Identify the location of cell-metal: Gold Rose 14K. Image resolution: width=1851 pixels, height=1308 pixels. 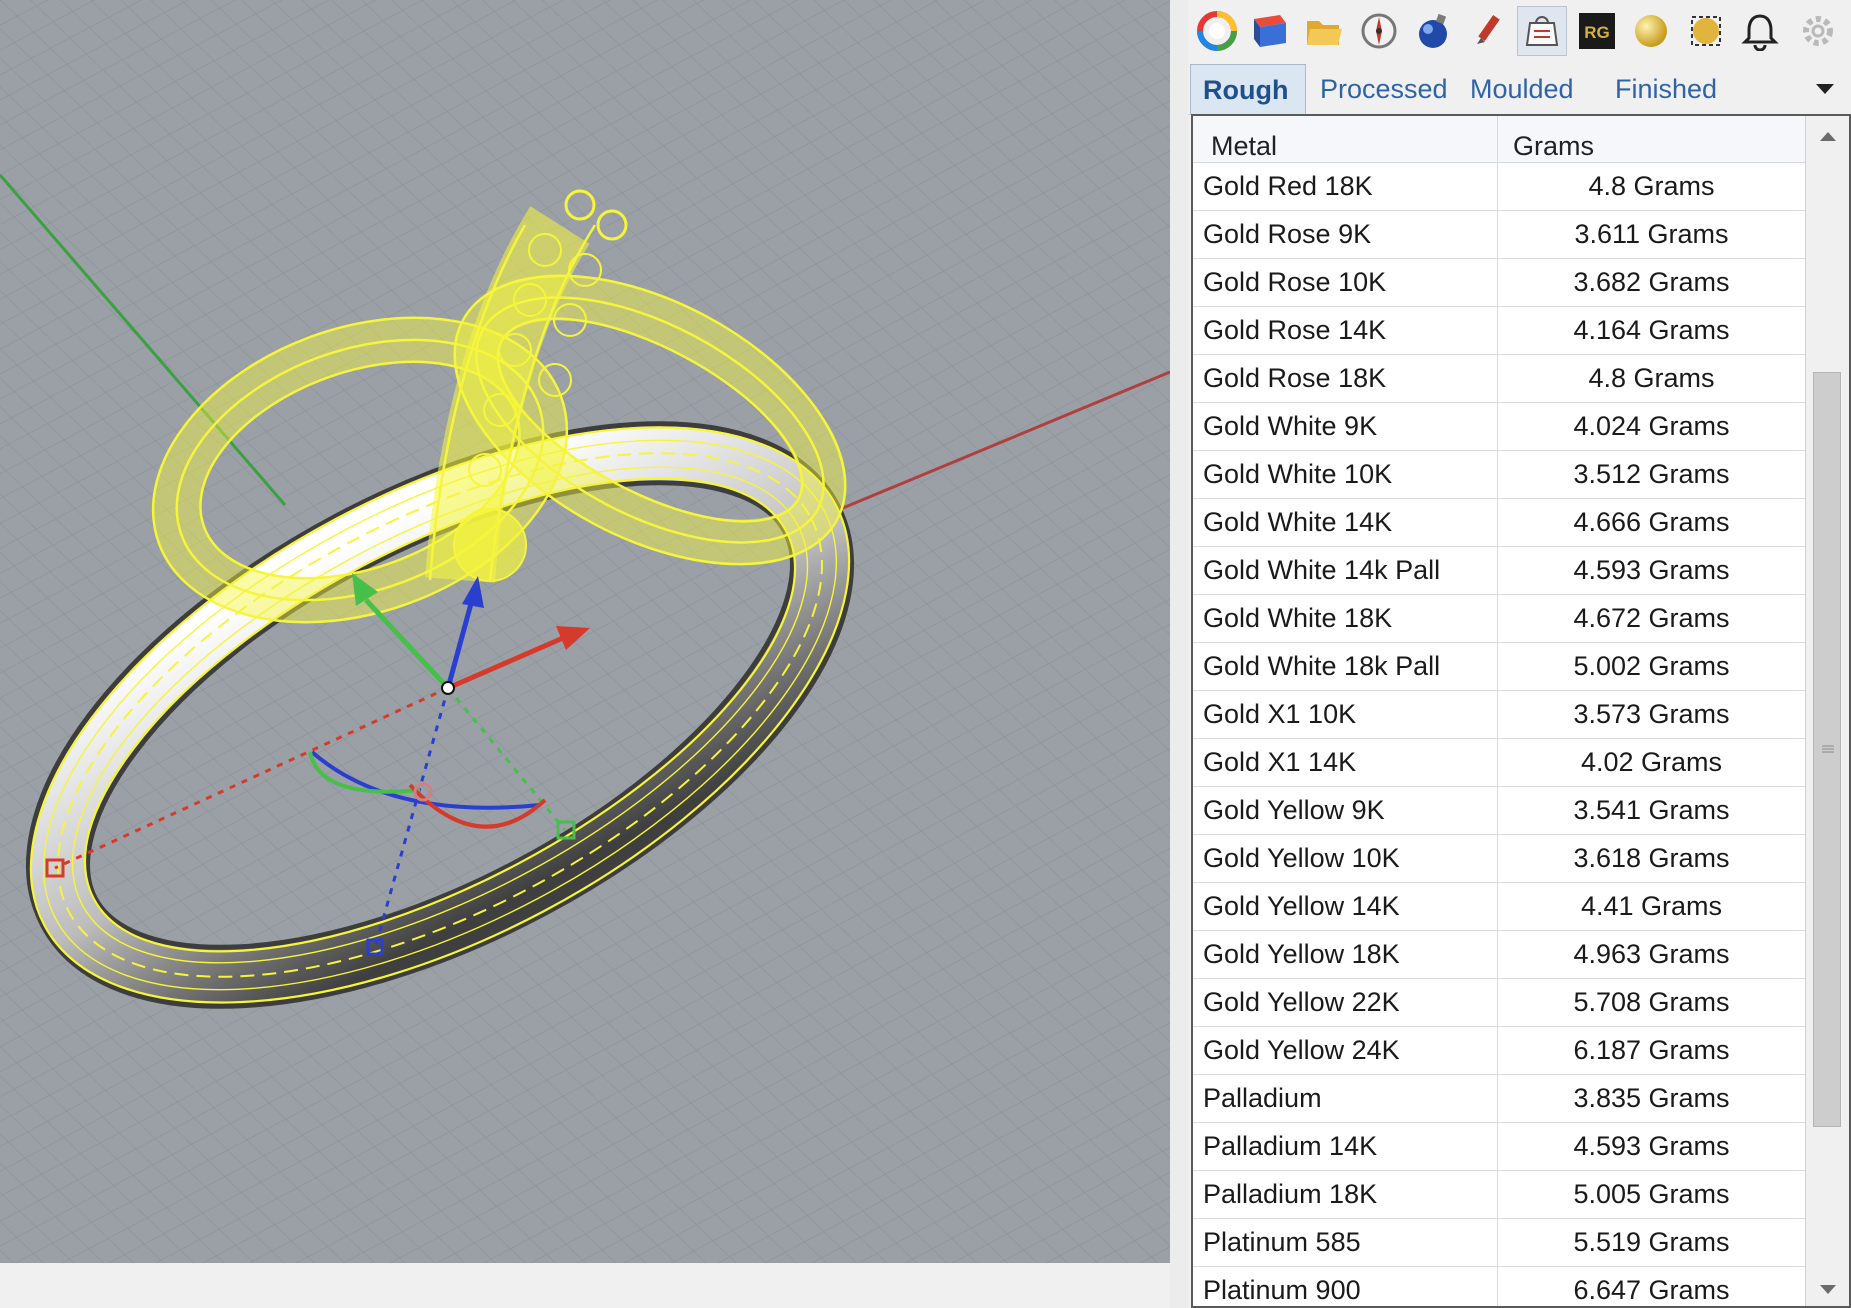
(1345, 330).